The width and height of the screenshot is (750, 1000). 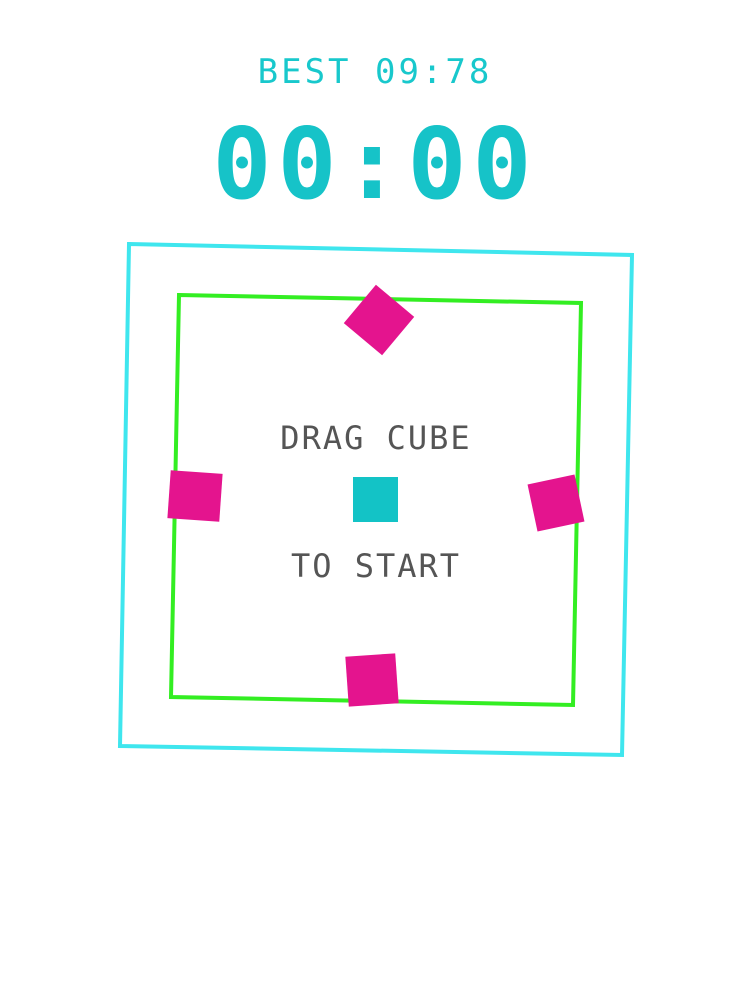 What do you see at coordinates (372, 680) in the screenshot?
I see `enemy-block-bottom` at bounding box center [372, 680].